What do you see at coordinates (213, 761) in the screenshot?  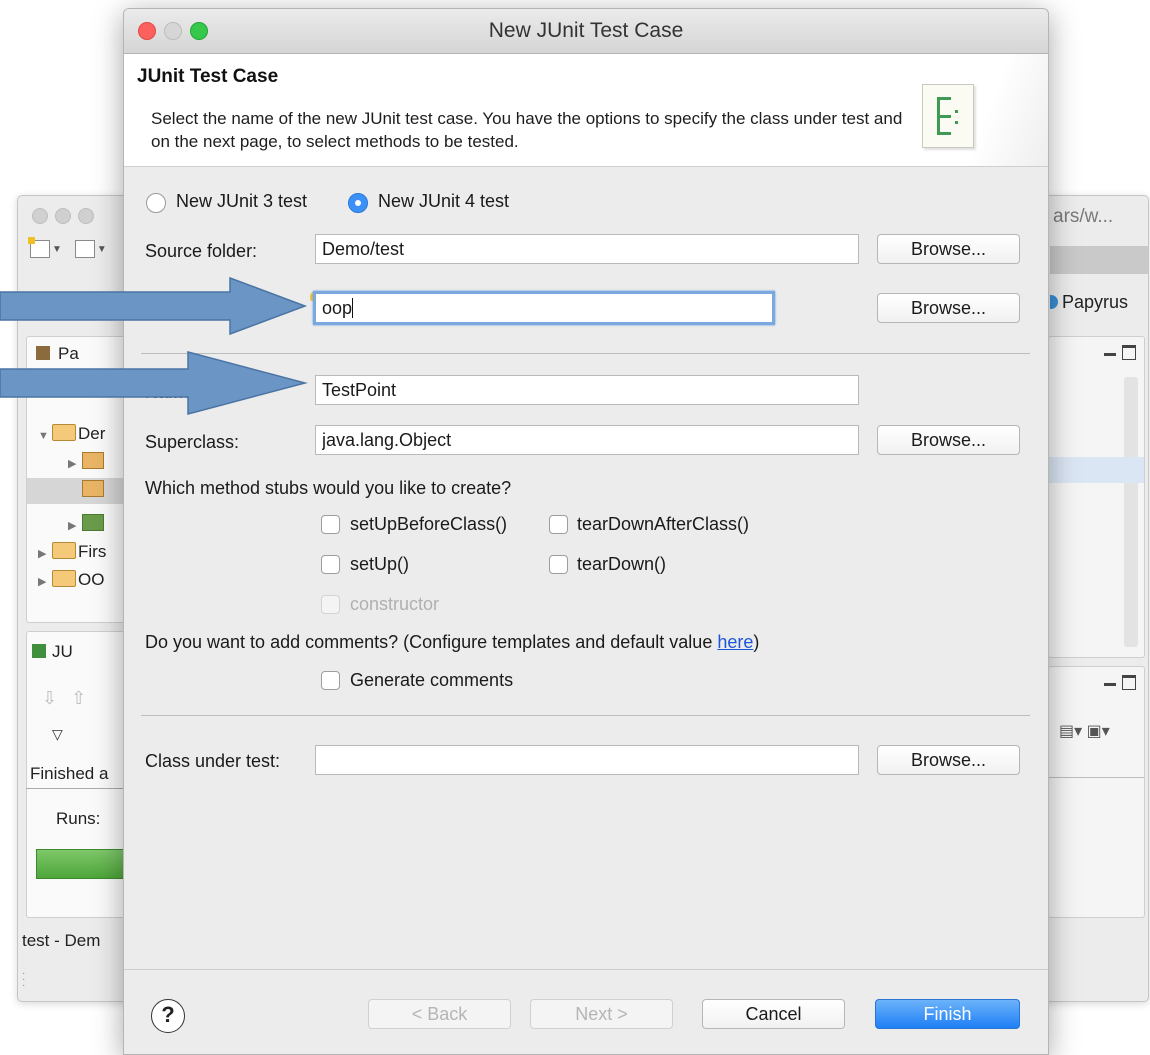 I see `class-under-test-label: Class under test:` at bounding box center [213, 761].